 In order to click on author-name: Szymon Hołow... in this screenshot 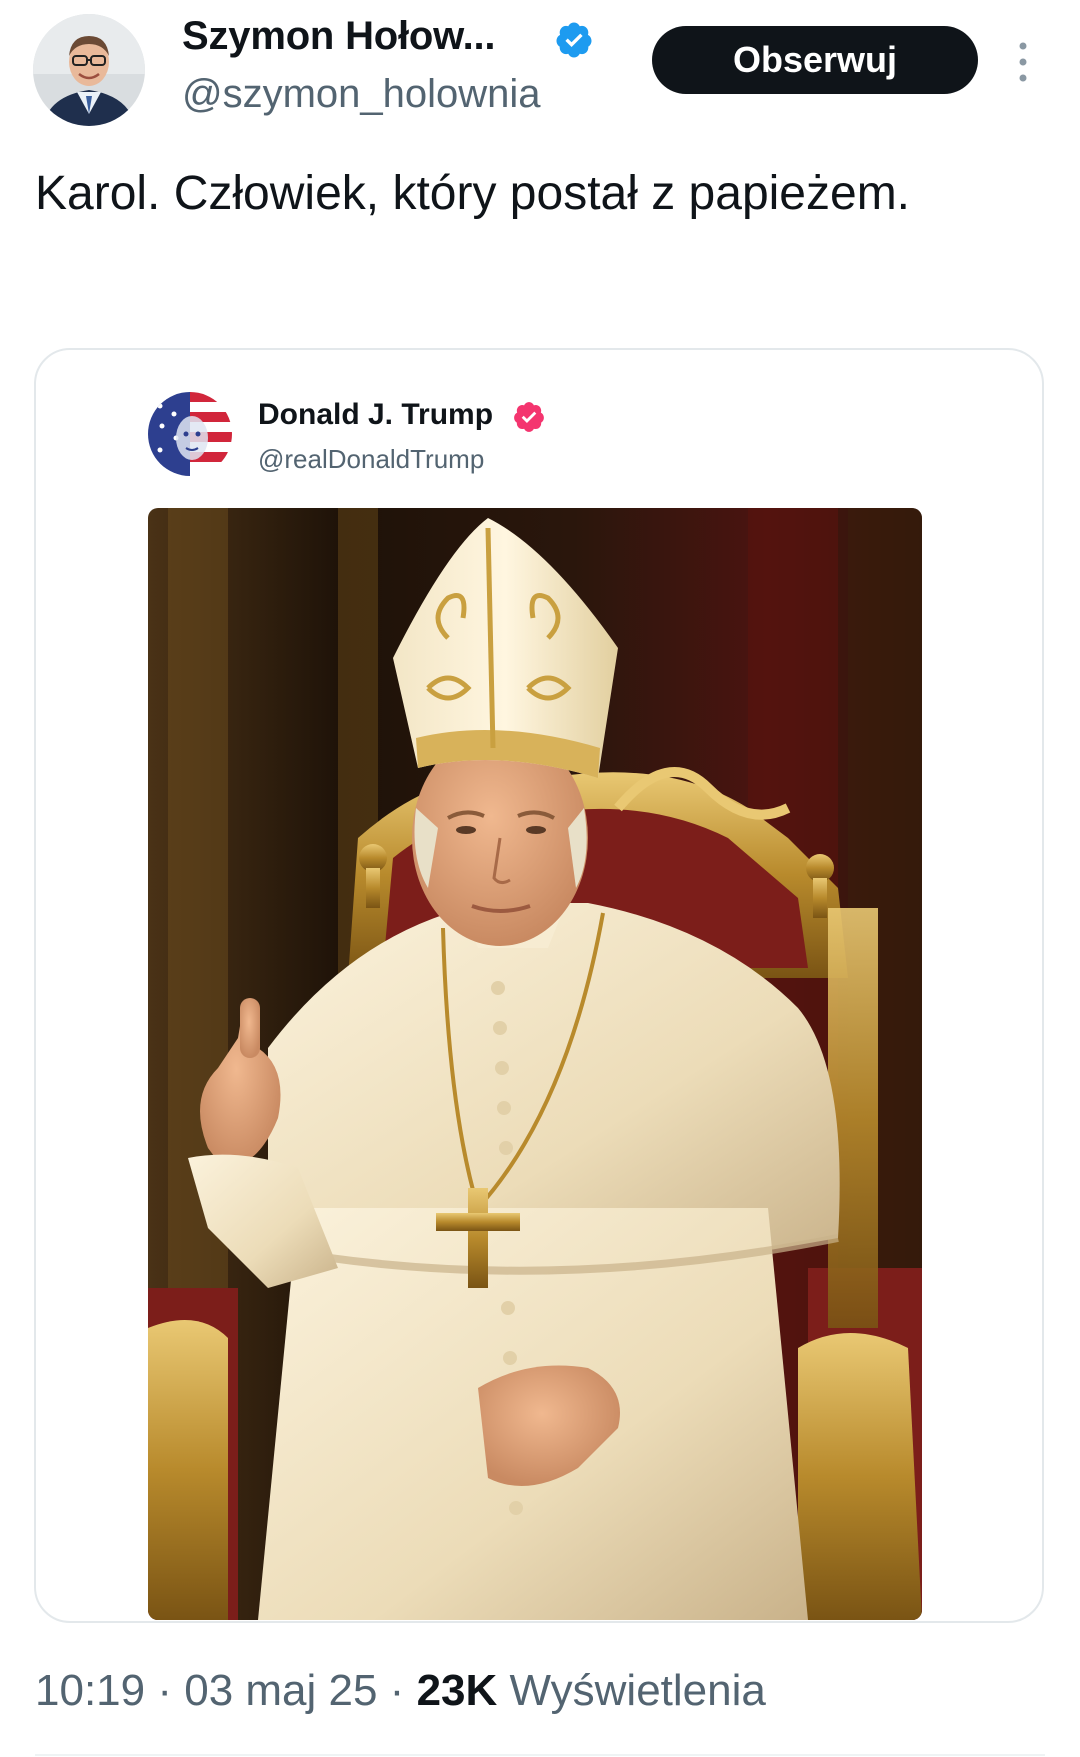, I will do `click(339, 36)`.